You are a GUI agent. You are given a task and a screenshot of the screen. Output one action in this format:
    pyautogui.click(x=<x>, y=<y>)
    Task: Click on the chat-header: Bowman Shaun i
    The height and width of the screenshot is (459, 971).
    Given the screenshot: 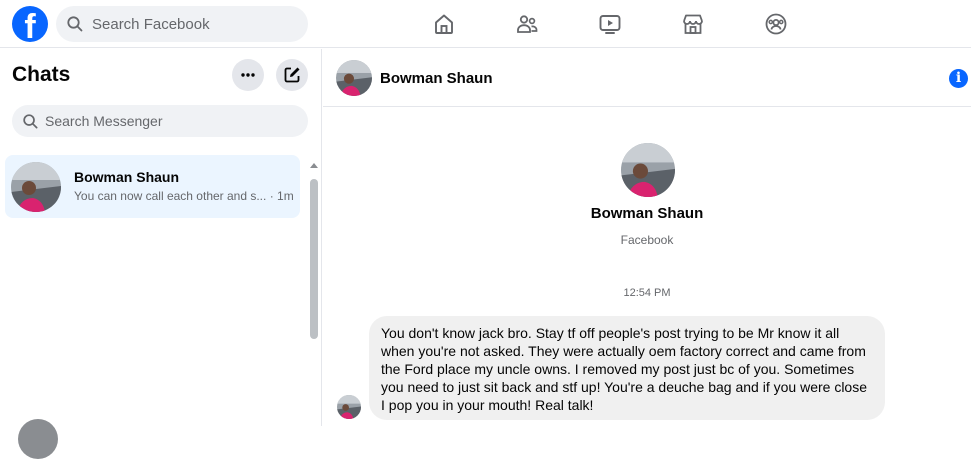 What is the action you would take?
    pyautogui.click(x=647, y=78)
    